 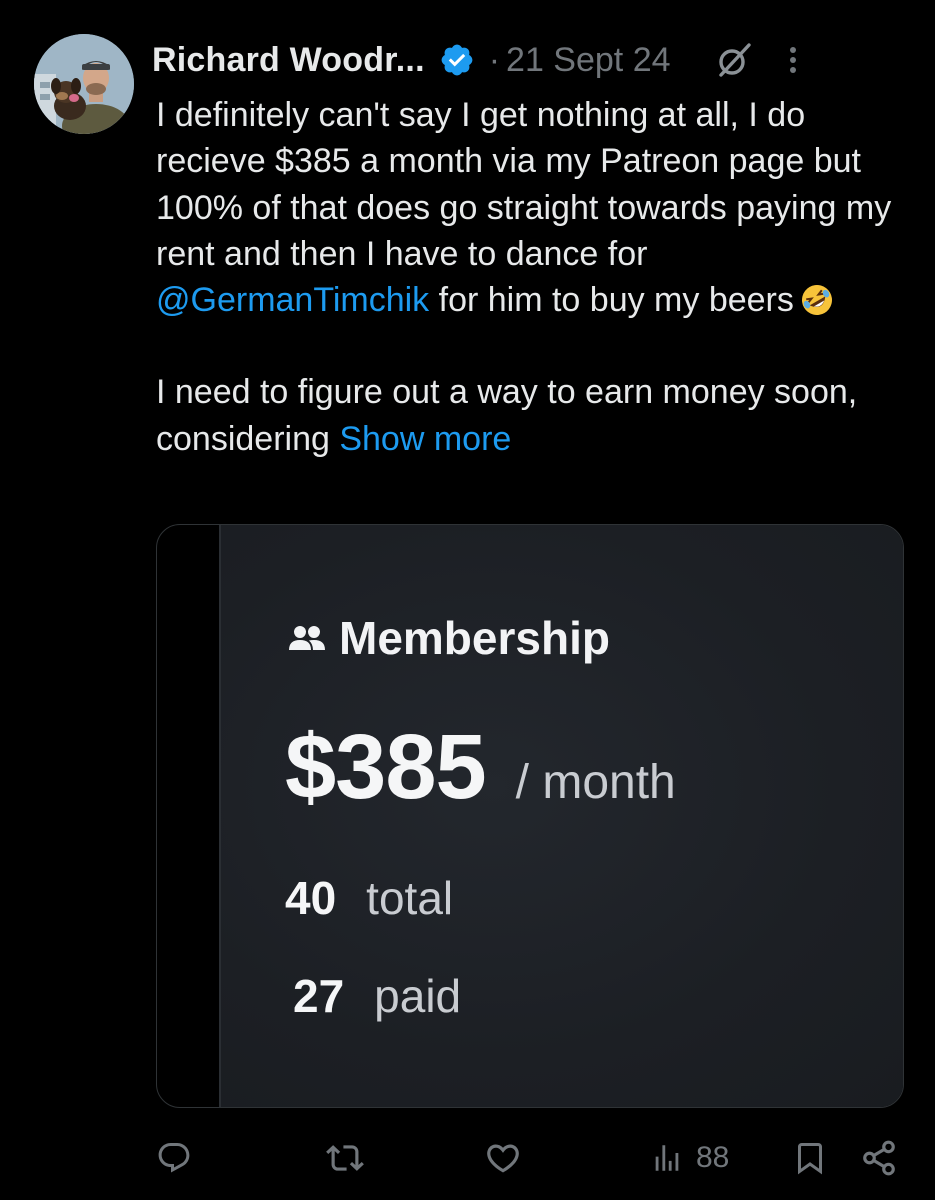 I want to click on share-icon, so click(x=879, y=1158).